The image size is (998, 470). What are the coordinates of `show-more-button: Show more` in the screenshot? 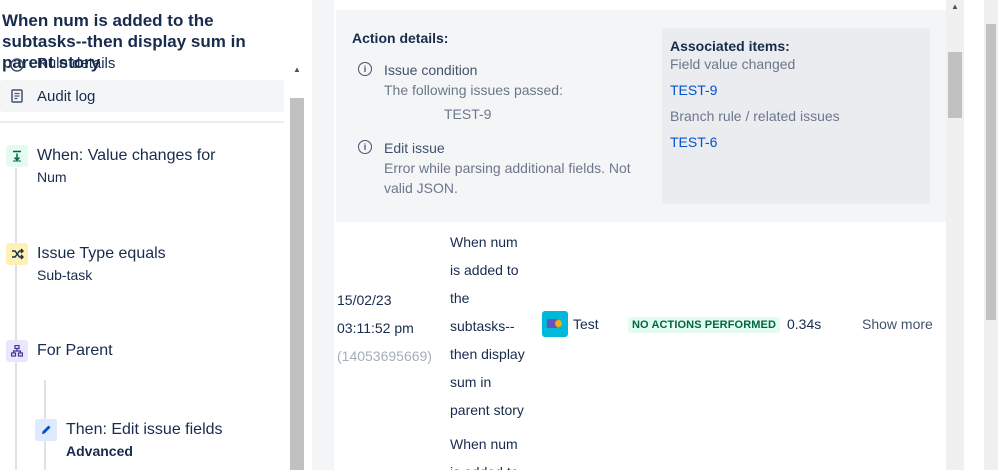 It's located at (897, 324).